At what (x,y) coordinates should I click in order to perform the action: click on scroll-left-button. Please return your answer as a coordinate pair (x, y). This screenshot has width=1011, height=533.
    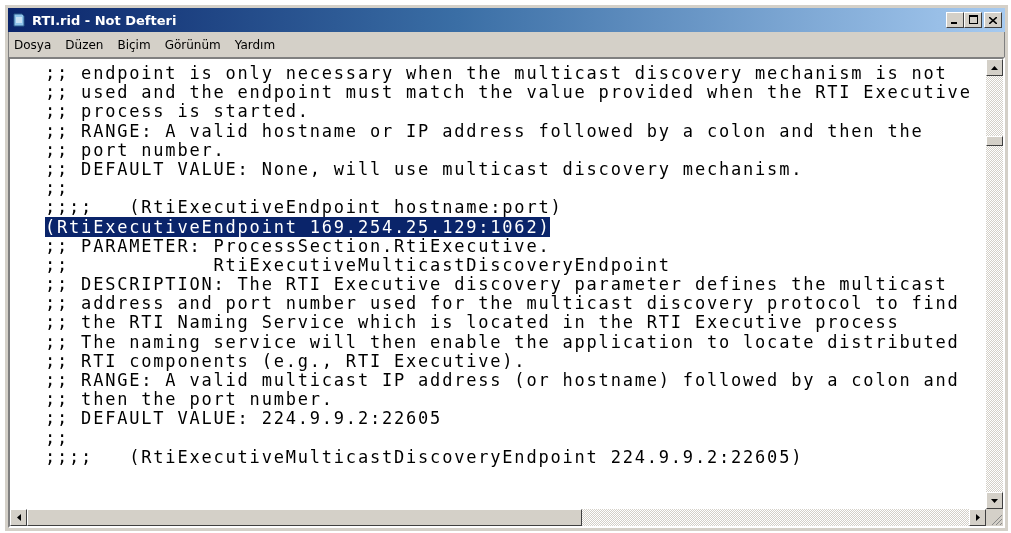
    Looking at the image, I should click on (18, 517).